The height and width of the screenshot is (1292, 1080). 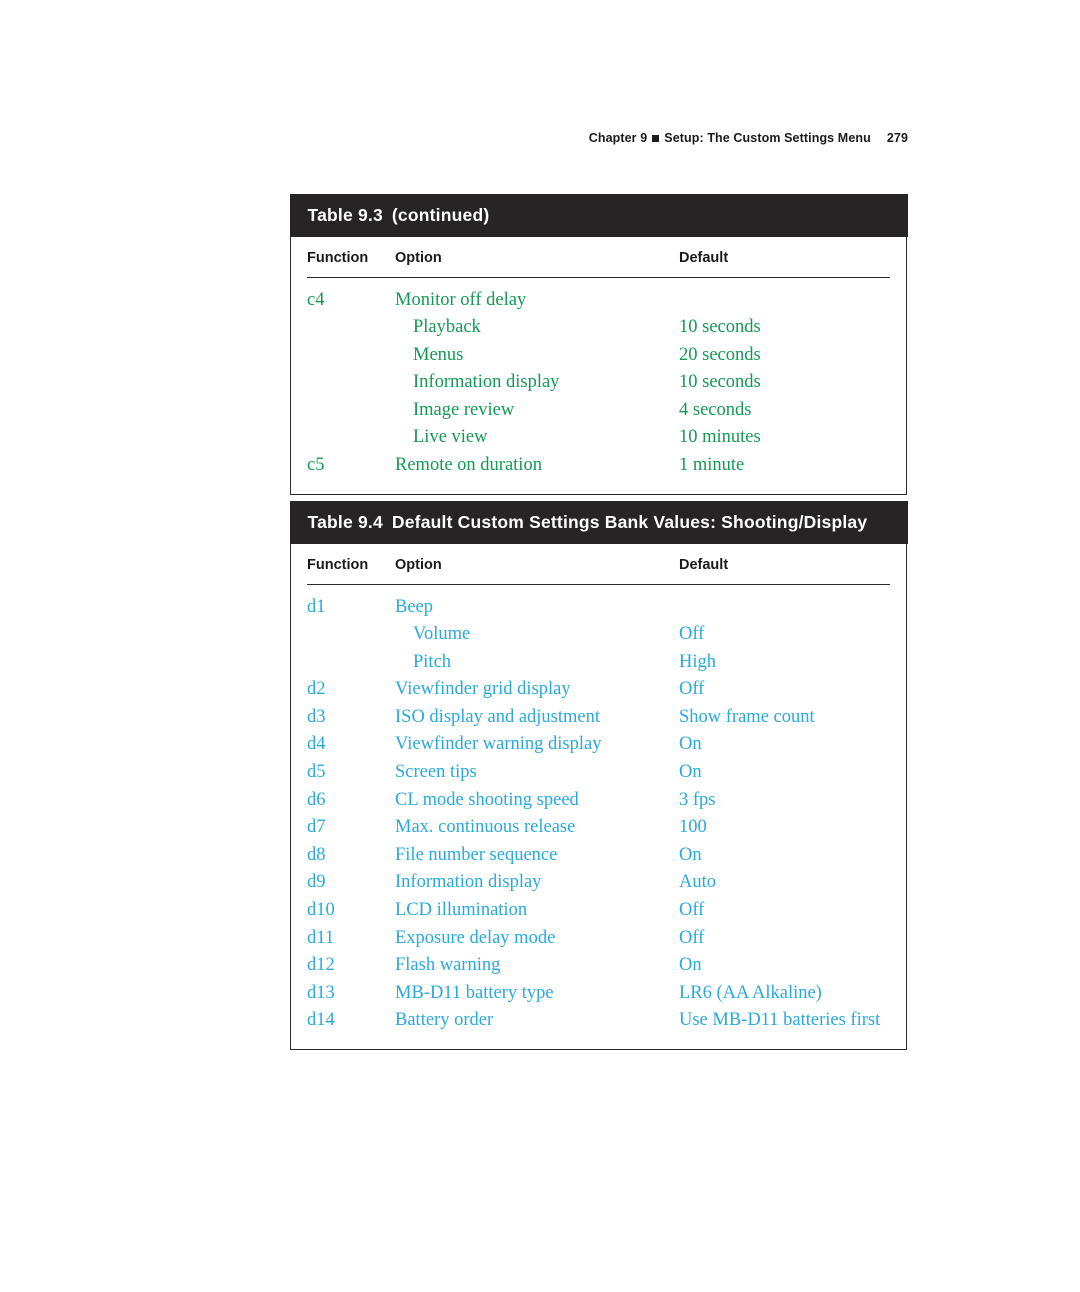 What do you see at coordinates (598, 262) in the screenshot?
I see `table-9-3-column-headers: Function Option Default` at bounding box center [598, 262].